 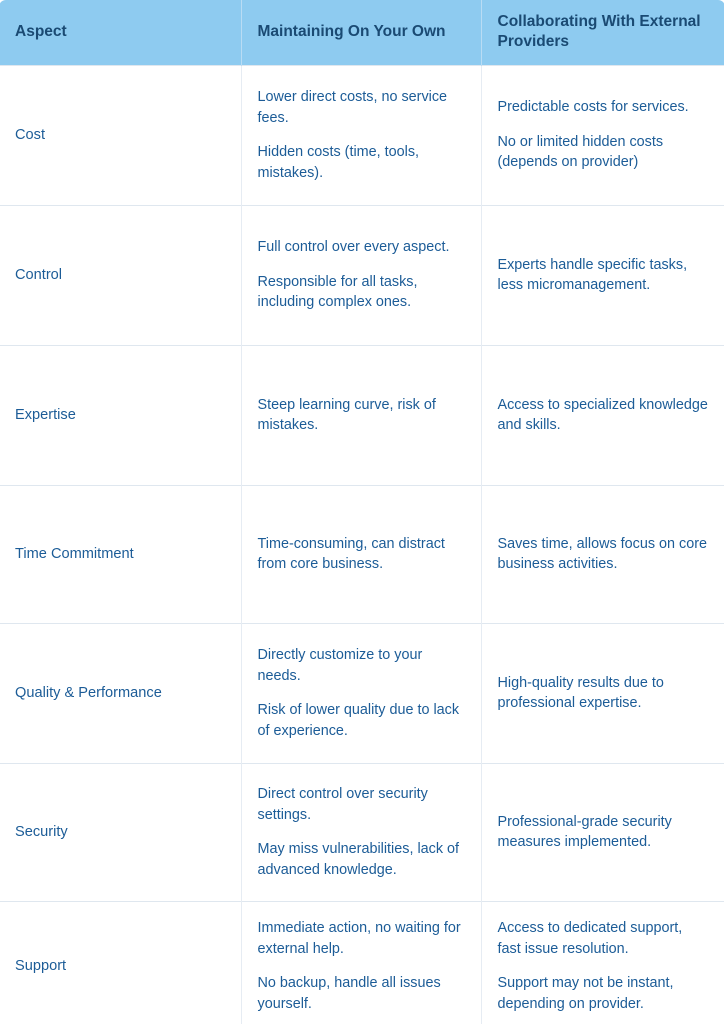 I want to click on column-header-aspect: Aspect, so click(x=121, y=33).